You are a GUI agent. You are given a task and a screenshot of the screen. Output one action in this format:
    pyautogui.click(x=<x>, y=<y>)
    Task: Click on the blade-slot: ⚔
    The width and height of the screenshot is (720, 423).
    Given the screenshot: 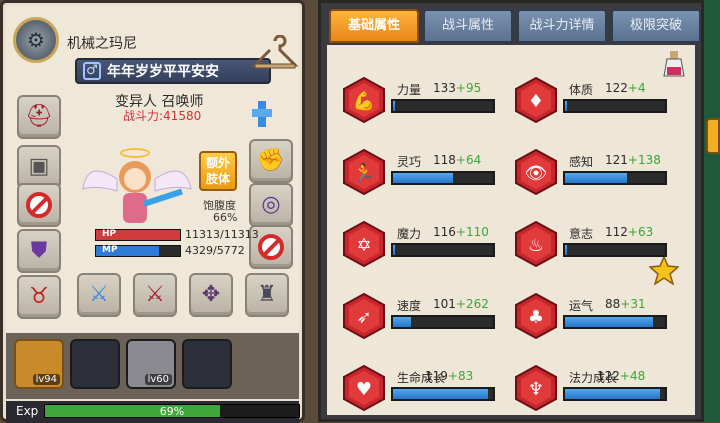 What is the action you would take?
    pyautogui.click(x=155, y=295)
    